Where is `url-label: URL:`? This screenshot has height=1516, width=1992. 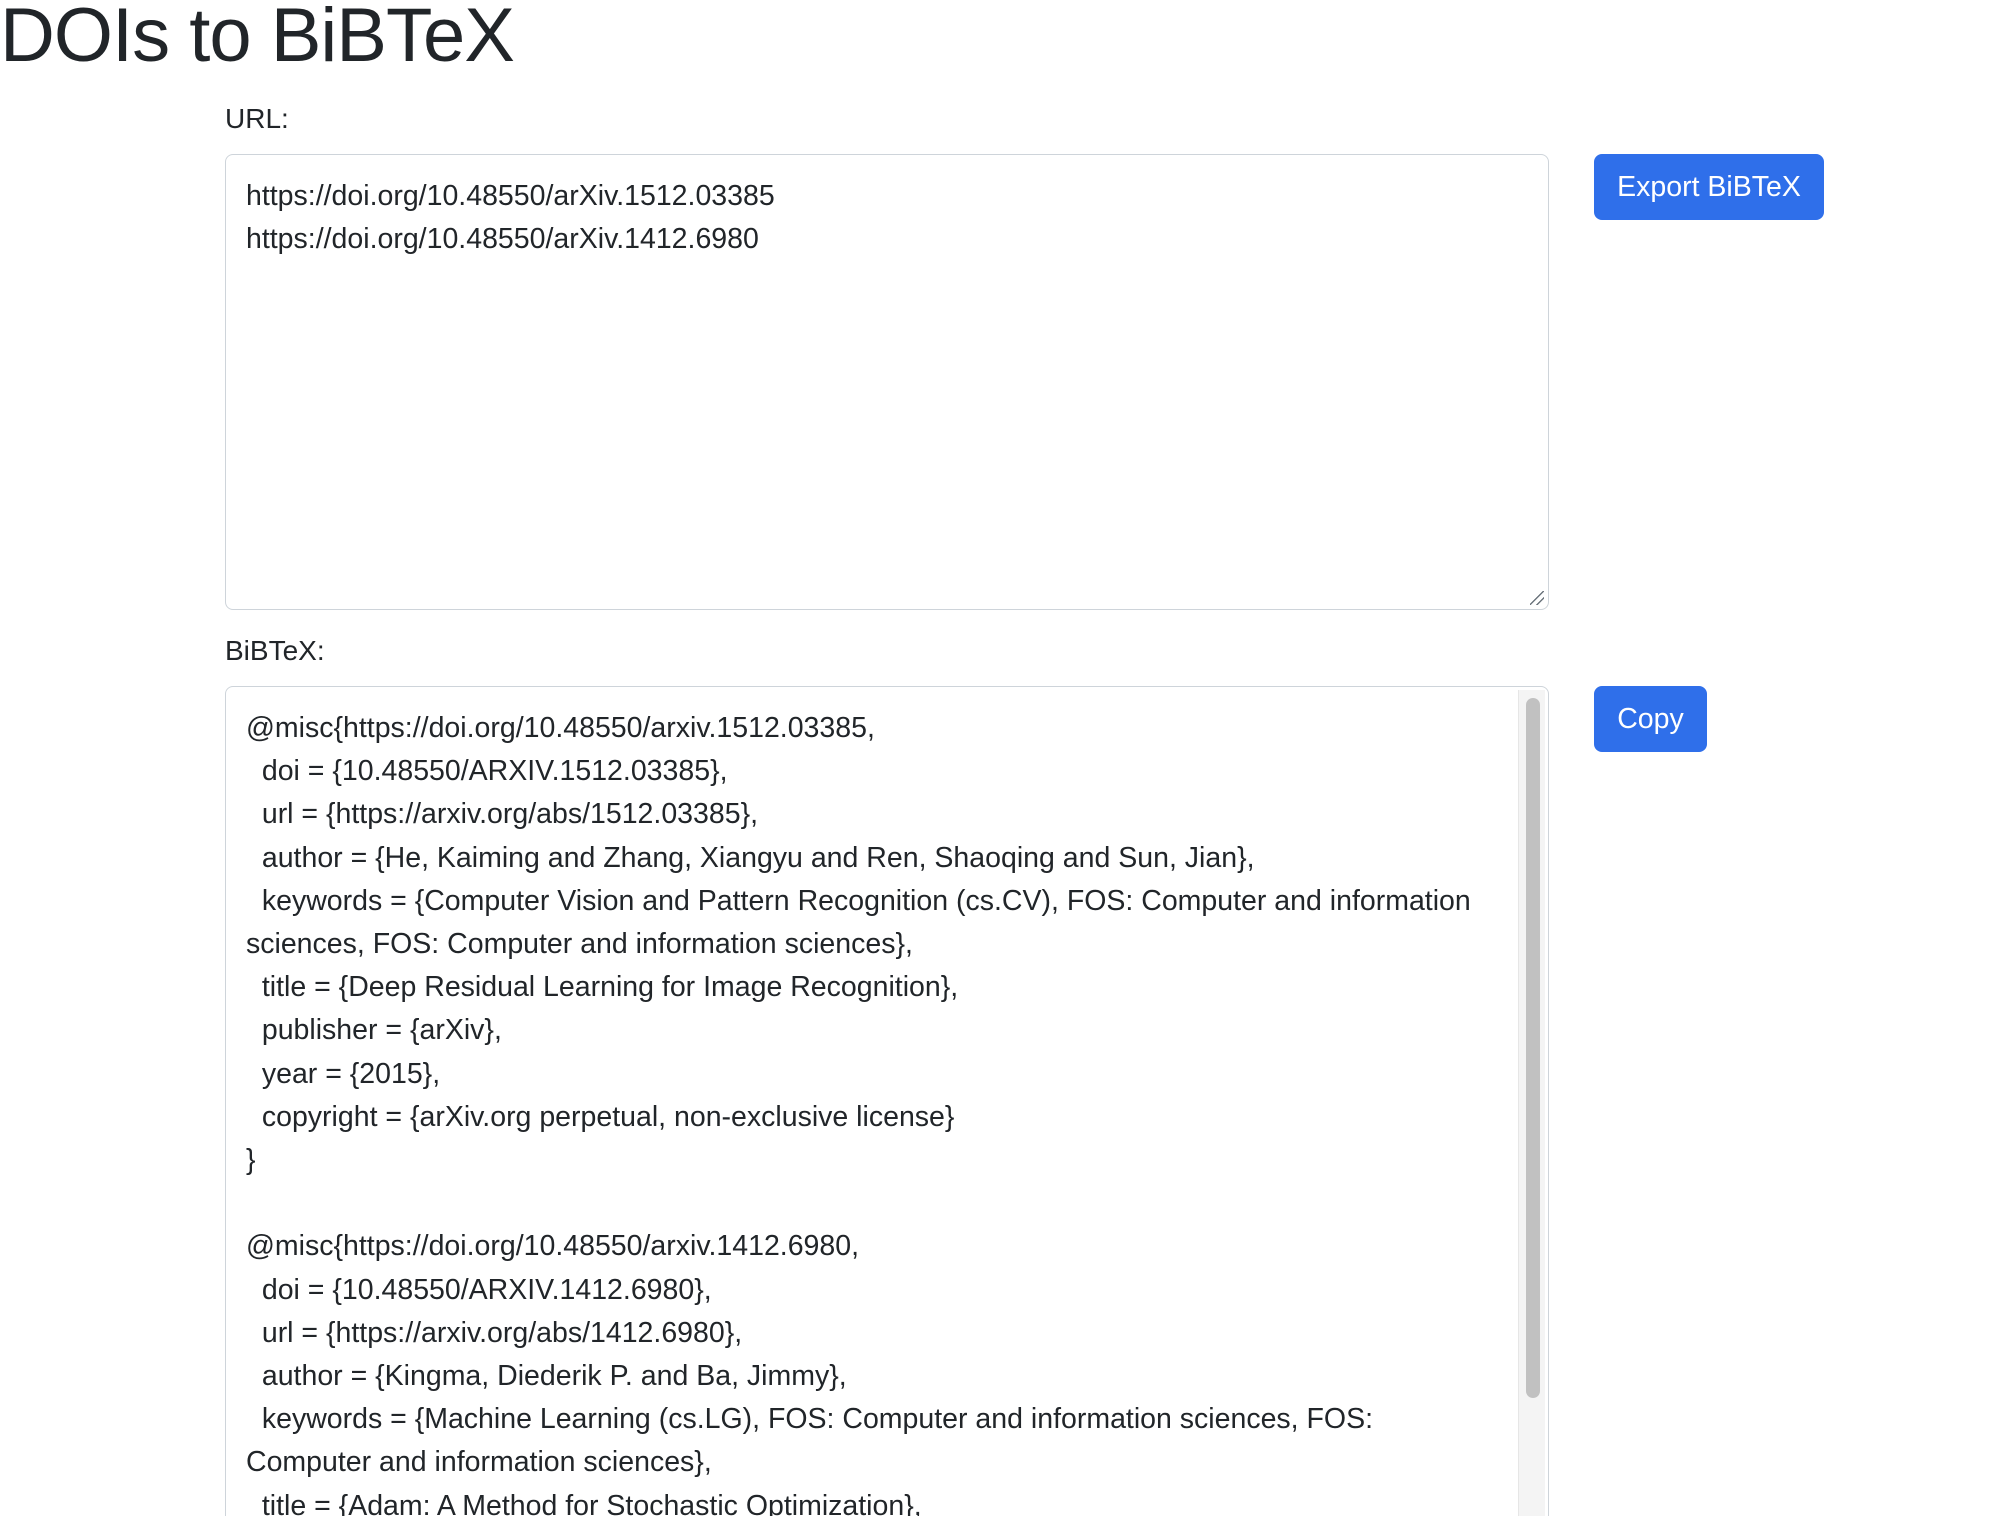
url-label: URL: is located at coordinates (257, 118).